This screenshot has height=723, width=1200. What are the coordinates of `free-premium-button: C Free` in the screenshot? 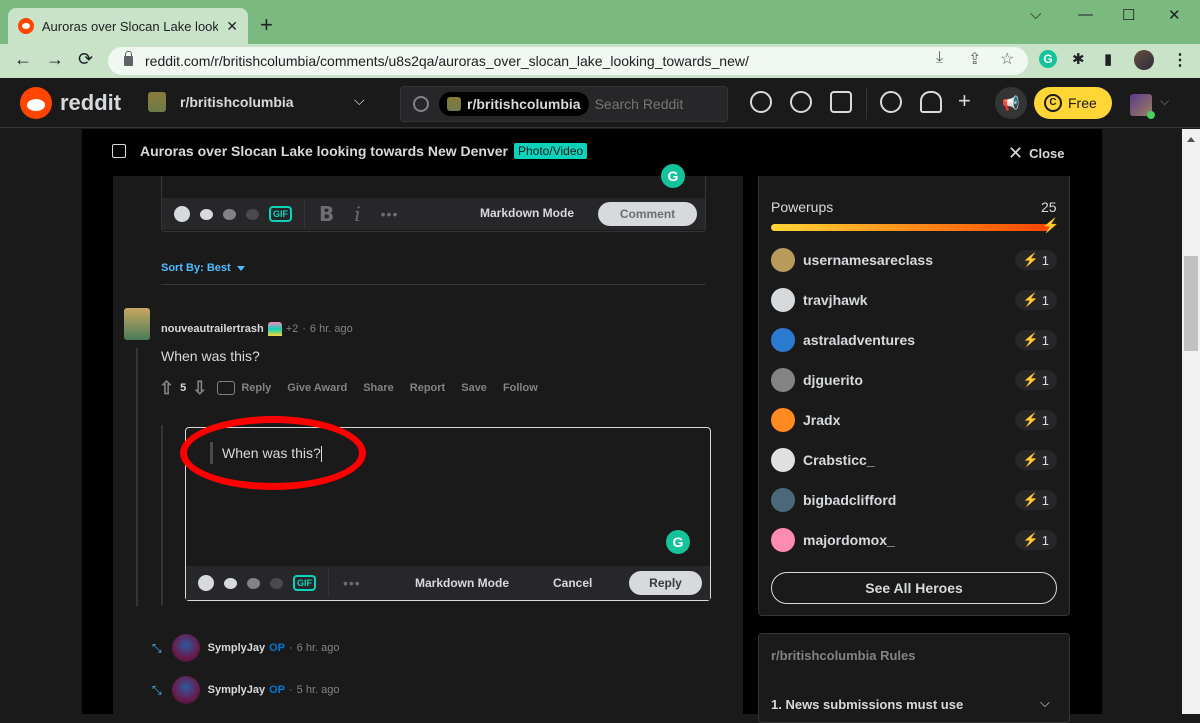 It's located at (1073, 103).